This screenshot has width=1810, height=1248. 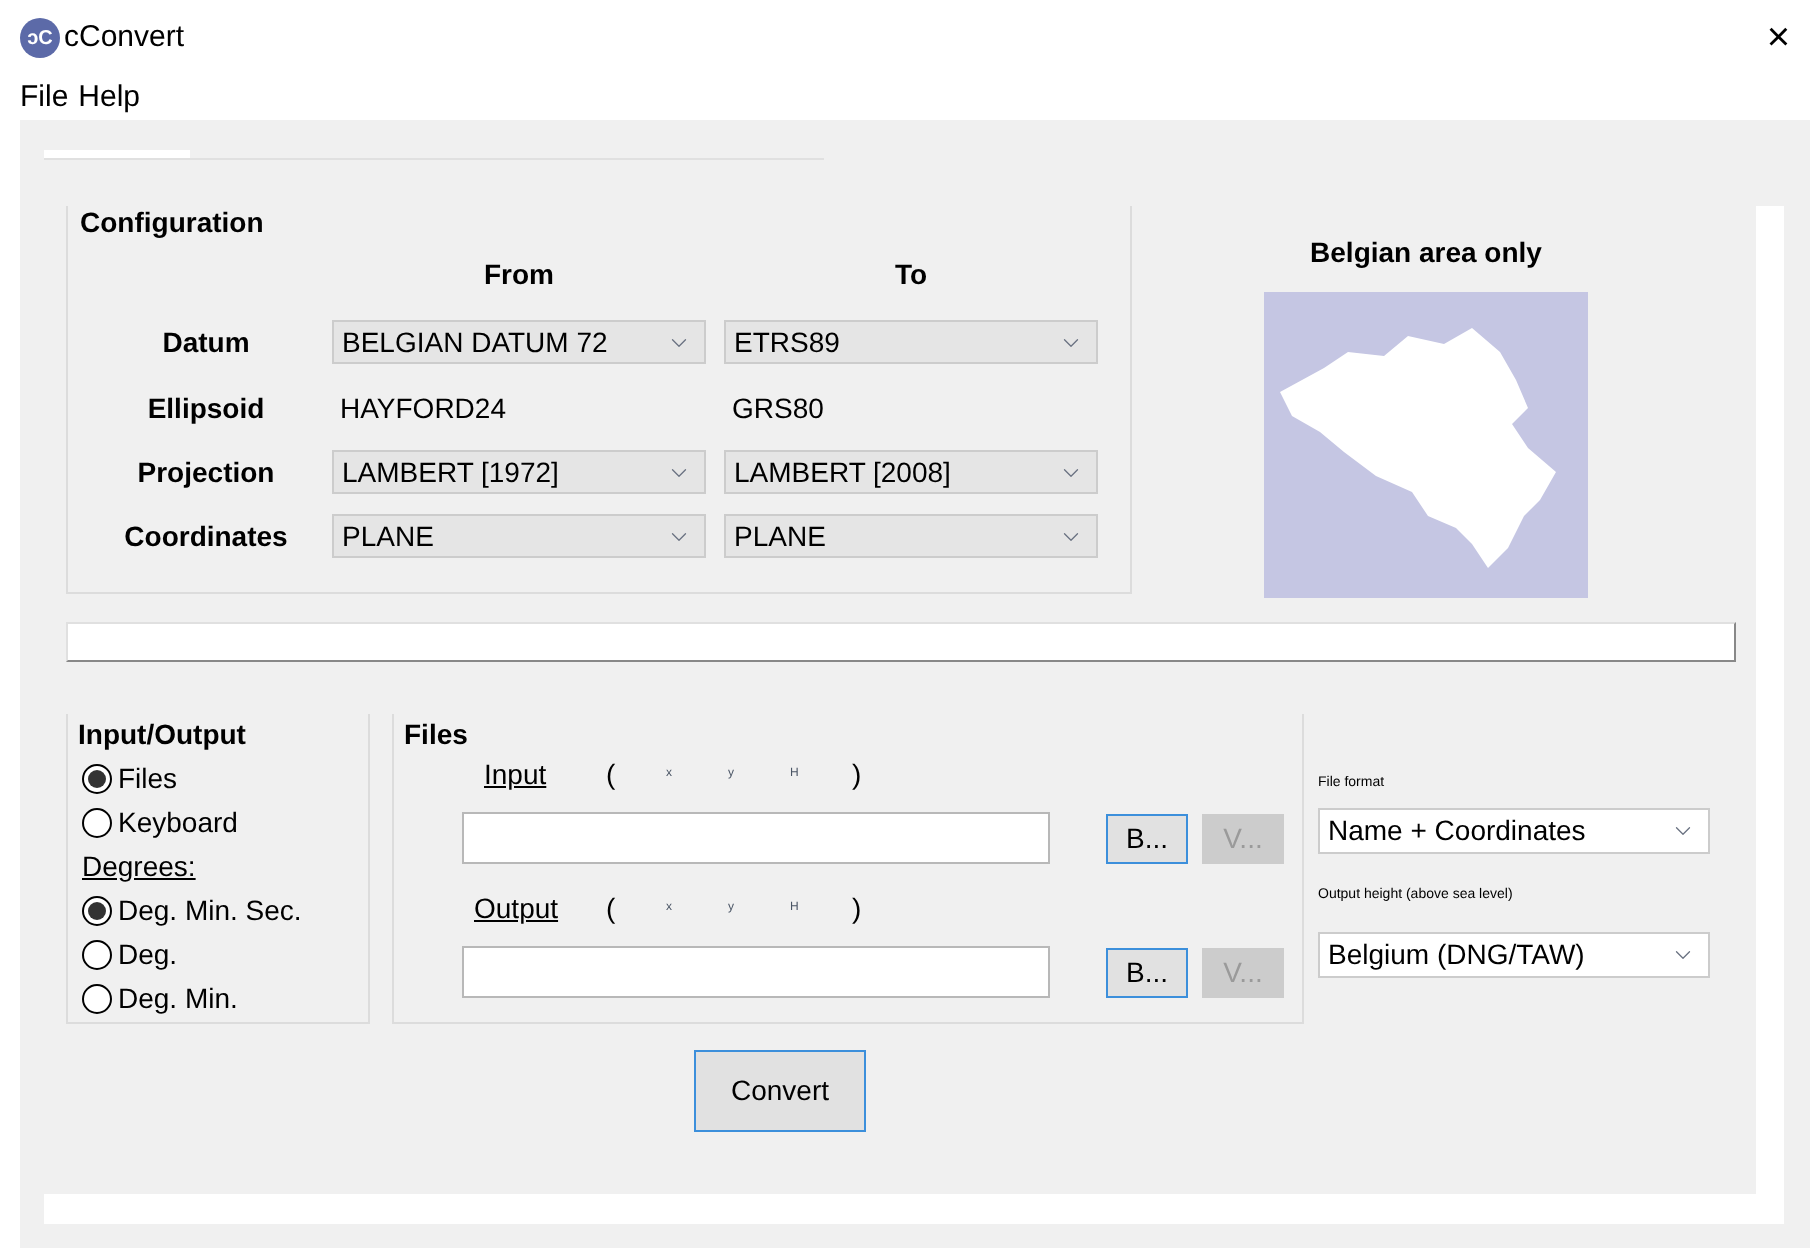 I want to click on radio-option: Deg., so click(x=225, y=954).